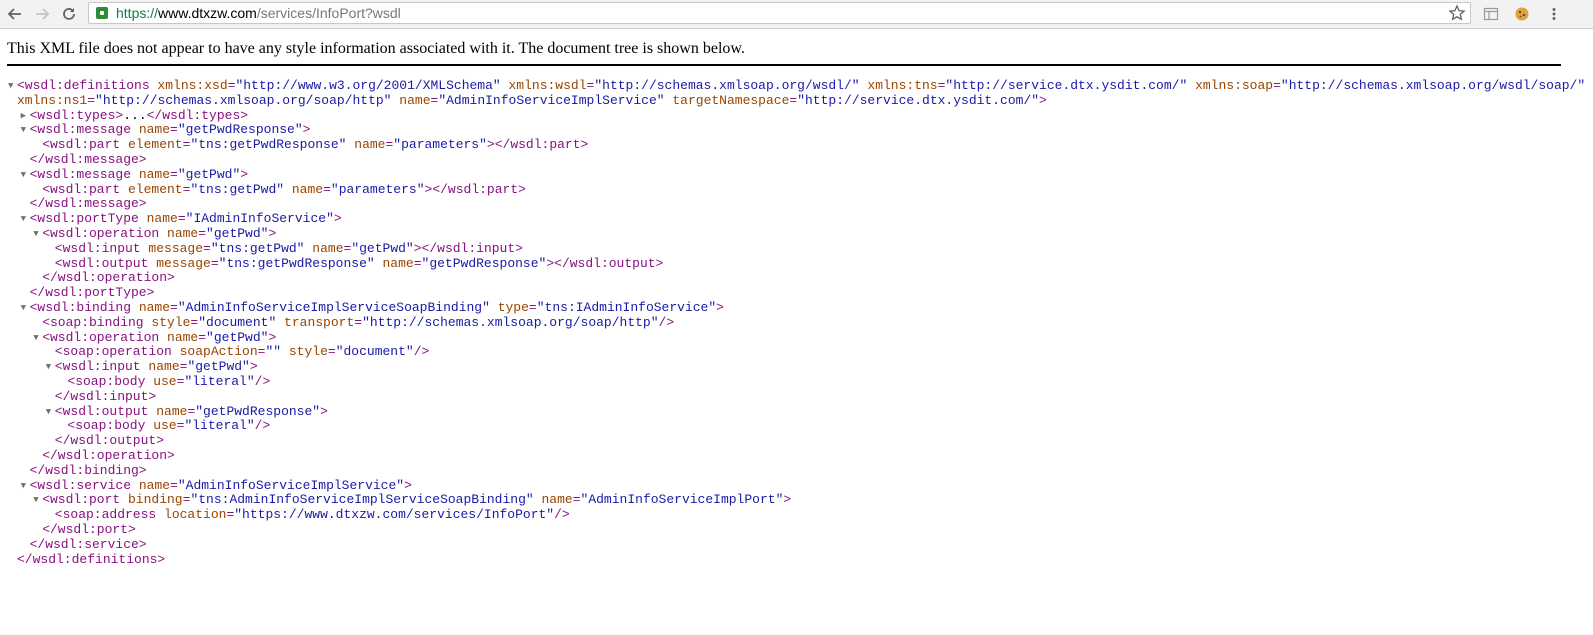 This screenshot has height=635, width=1593. Describe the element at coordinates (798, 174) in the screenshot. I see `xml-line: ▼ <wsdl:message name="getPwd">` at that location.